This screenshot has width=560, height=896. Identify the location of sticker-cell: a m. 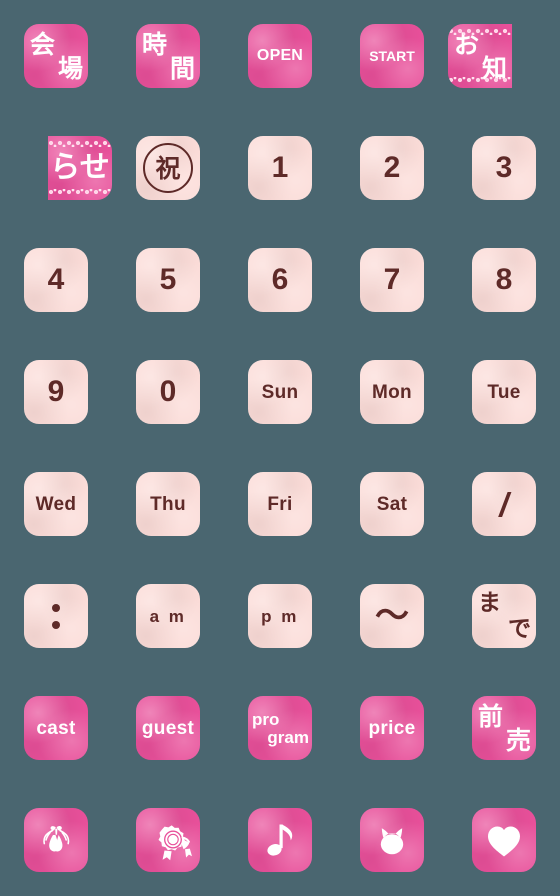
(168, 616).